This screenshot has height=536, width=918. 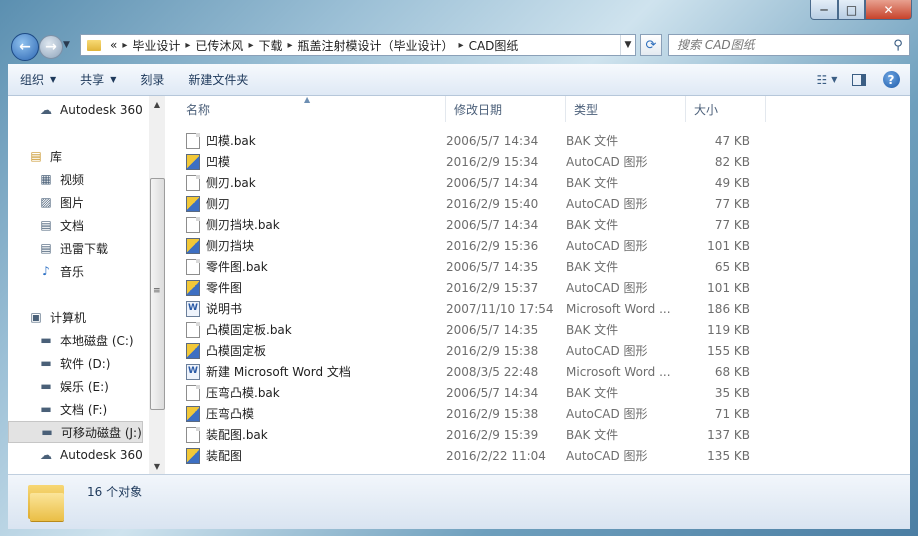 I want to click on download-icon: ▤, so click(x=46, y=248).